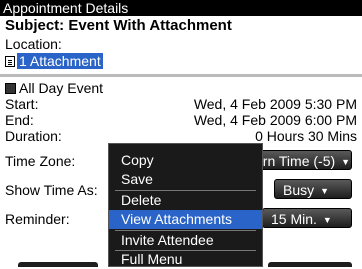 Image resolution: width=362 pixels, height=269 pixels. What do you see at coordinates (118, 26) in the screenshot?
I see `subject-text: Subject: Event With Attachment` at bounding box center [118, 26].